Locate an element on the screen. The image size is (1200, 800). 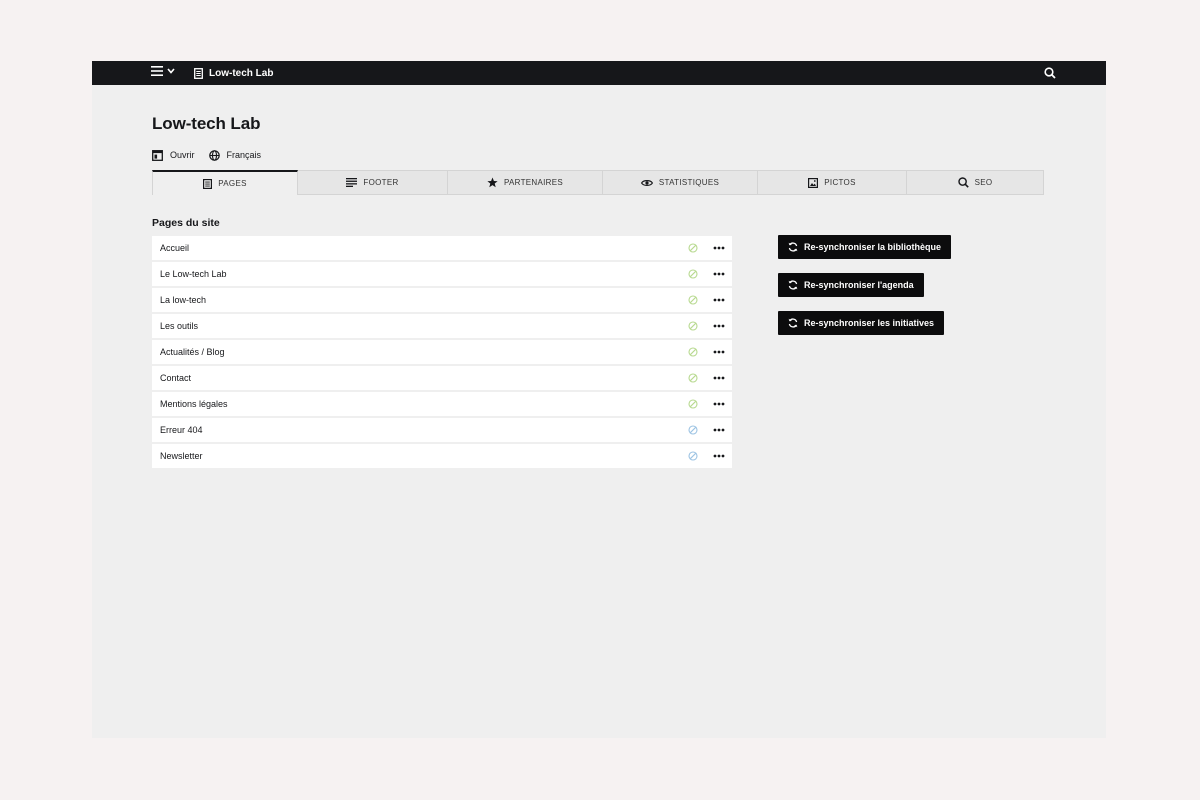
page-row: Erreur 404 is located at coordinates (442, 430).